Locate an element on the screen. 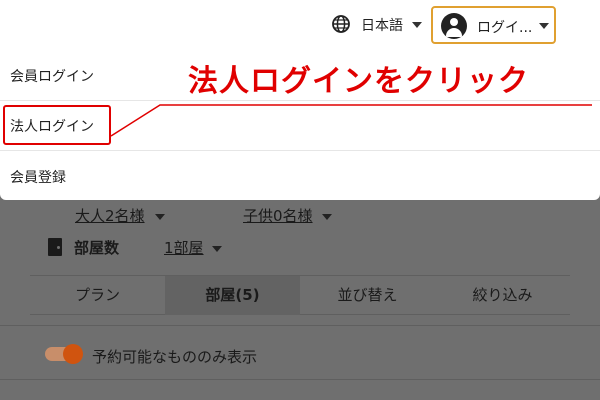 This screenshot has width=600, height=400. door-icon is located at coordinates (55, 247).